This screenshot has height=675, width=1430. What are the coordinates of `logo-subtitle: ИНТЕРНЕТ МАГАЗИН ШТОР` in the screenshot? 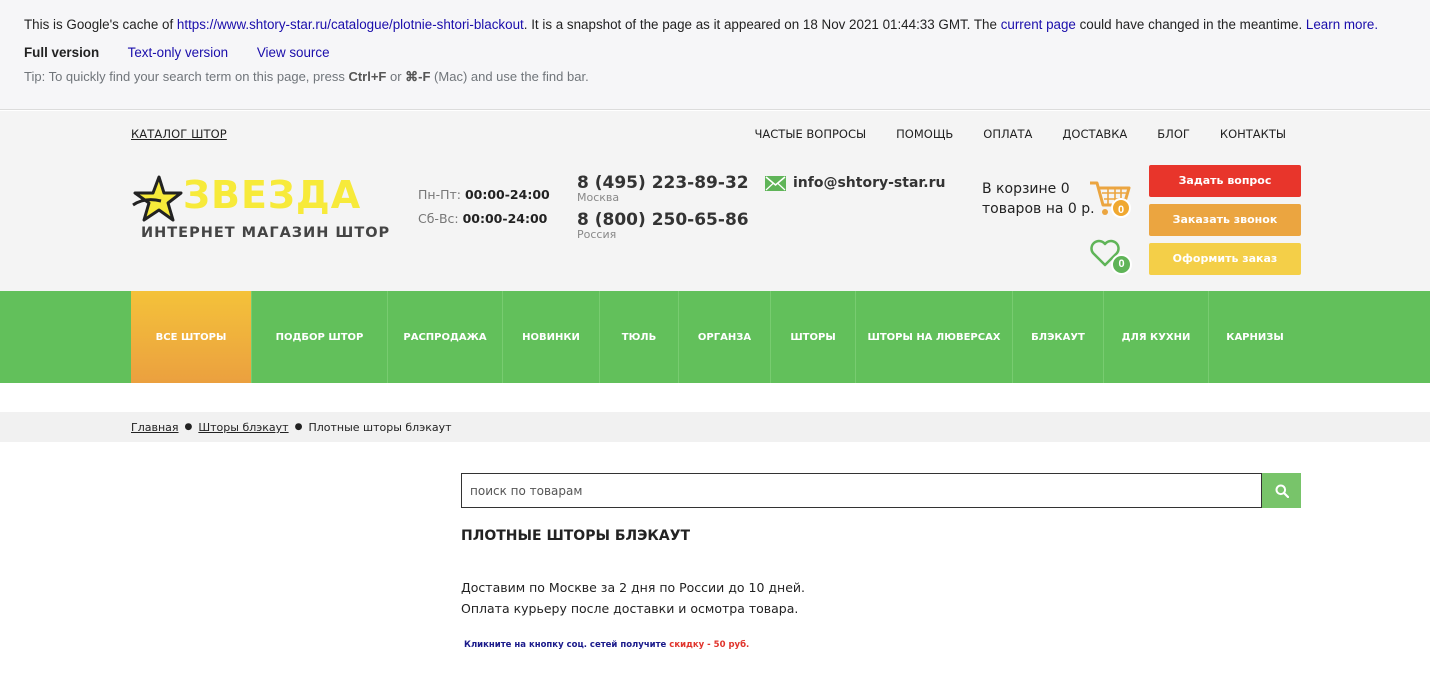 It's located at (266, 233).